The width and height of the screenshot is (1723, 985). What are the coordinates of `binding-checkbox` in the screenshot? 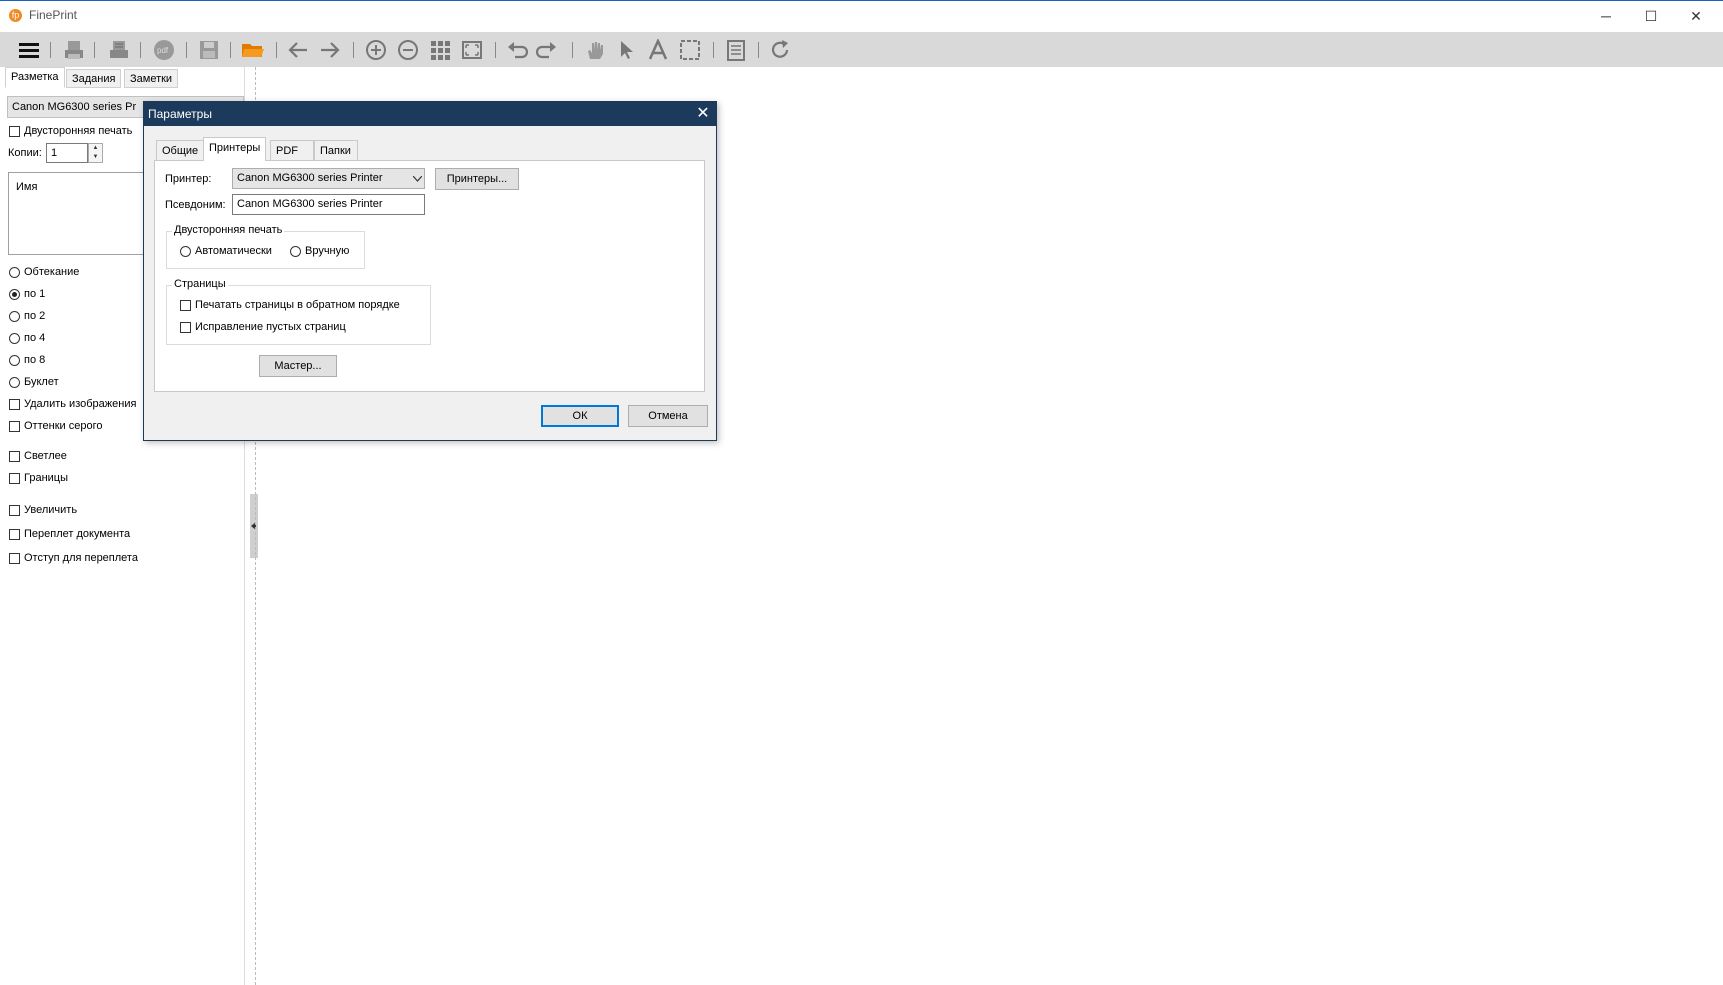 It's located at (14, 534).